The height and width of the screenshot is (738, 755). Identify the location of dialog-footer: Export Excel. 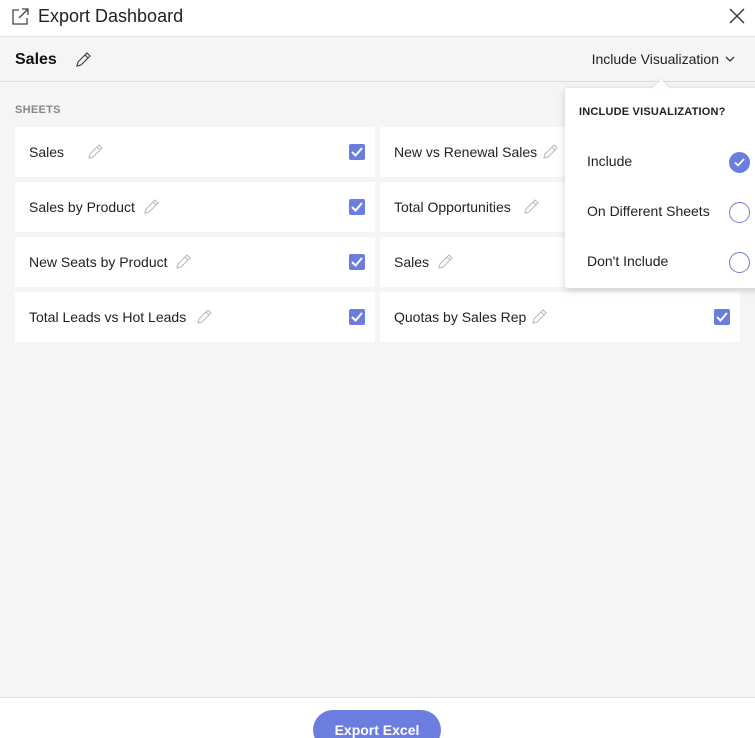
(377, 717).